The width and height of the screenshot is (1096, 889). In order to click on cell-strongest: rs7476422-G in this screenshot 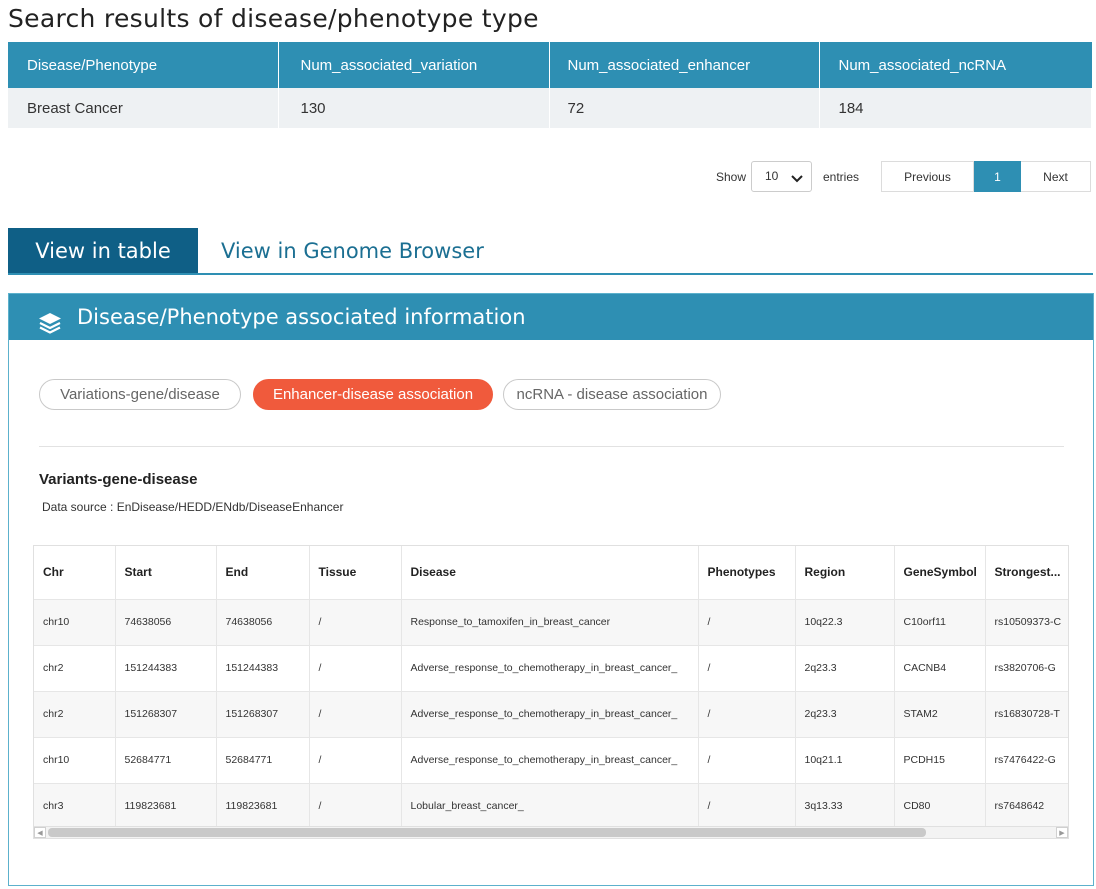, I will do `click(1026, 760)`.